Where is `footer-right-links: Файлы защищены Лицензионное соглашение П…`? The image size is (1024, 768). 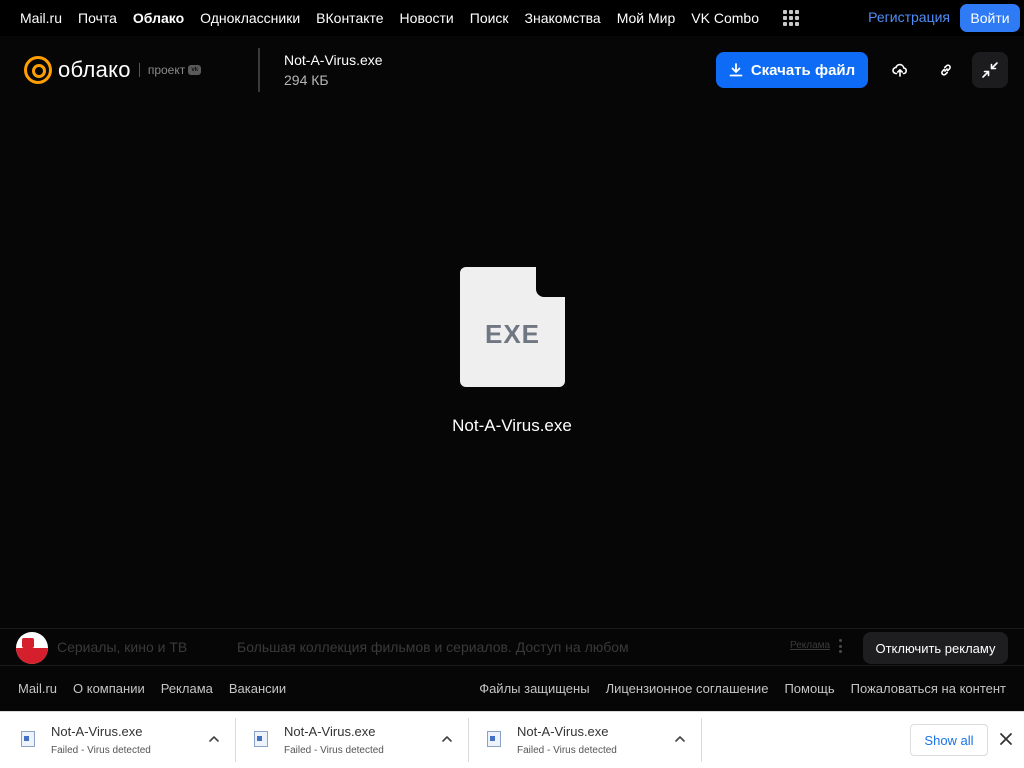 footer-right-links: Файлы защищены Лицензионное соглашение П… is located at coordinates (734, 688).